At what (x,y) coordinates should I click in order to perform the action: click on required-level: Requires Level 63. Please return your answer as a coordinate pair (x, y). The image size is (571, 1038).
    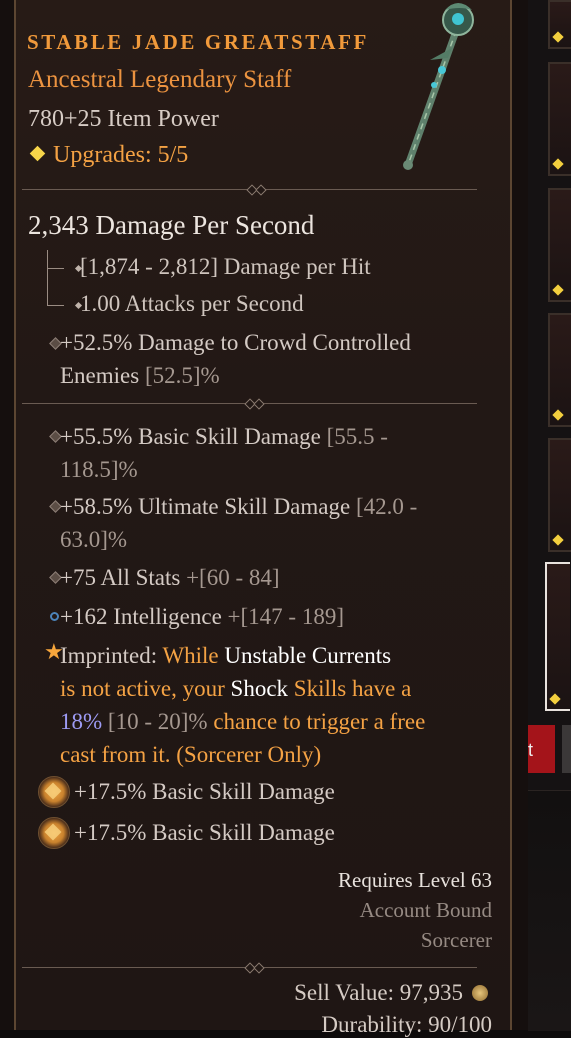
    Looking at the image, I should click on (415, 880).